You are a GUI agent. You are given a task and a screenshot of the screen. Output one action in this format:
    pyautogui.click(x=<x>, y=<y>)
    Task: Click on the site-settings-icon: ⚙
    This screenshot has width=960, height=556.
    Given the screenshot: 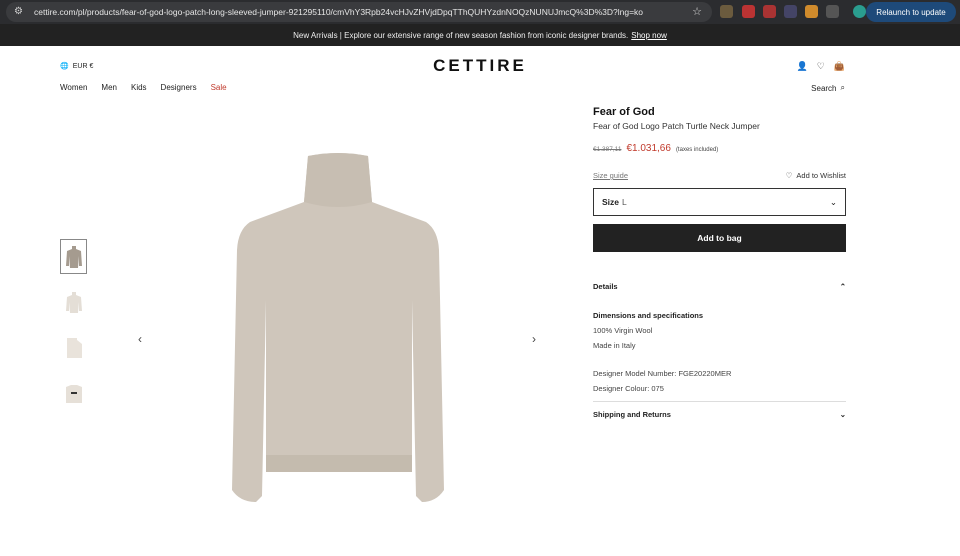 What is the action you would take?
    pyautogui.click(x=20, y=12)
    